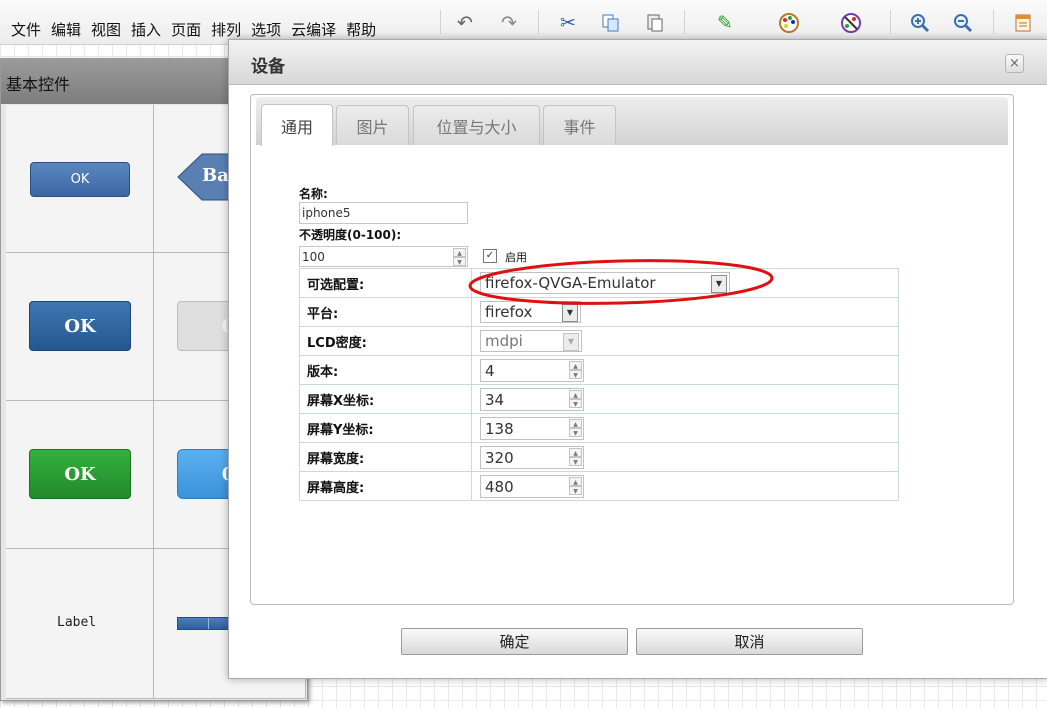 This screenshot has width=1047, height=708. Describe the element at coordinates (509, 23) in the screenshot. I see `redo-icon: ↷` at that location.